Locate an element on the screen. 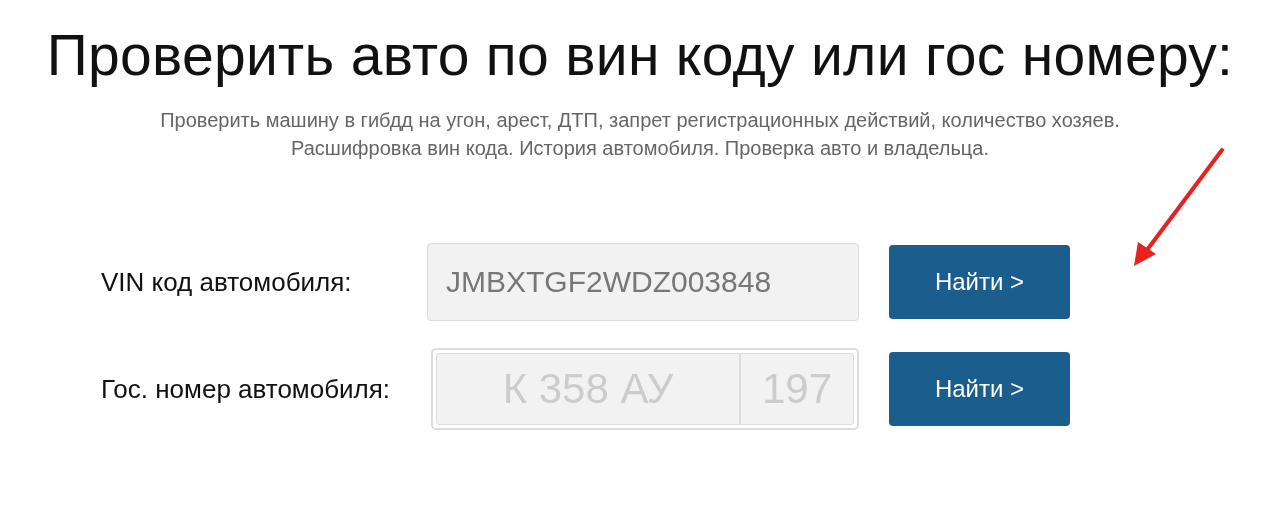 This screenshot has height=507, width=1280. field-label: VIN код автомобиля: is located at coordinates (226, 282).